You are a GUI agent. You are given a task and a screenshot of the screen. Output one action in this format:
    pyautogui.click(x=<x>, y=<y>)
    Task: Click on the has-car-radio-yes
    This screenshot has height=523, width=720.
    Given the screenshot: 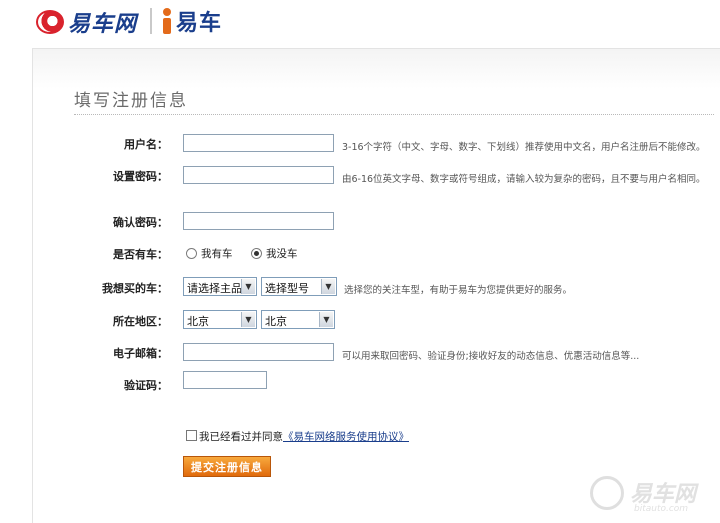 What is the action you would take?
    pyautogui.click(x=191, y=253)
    